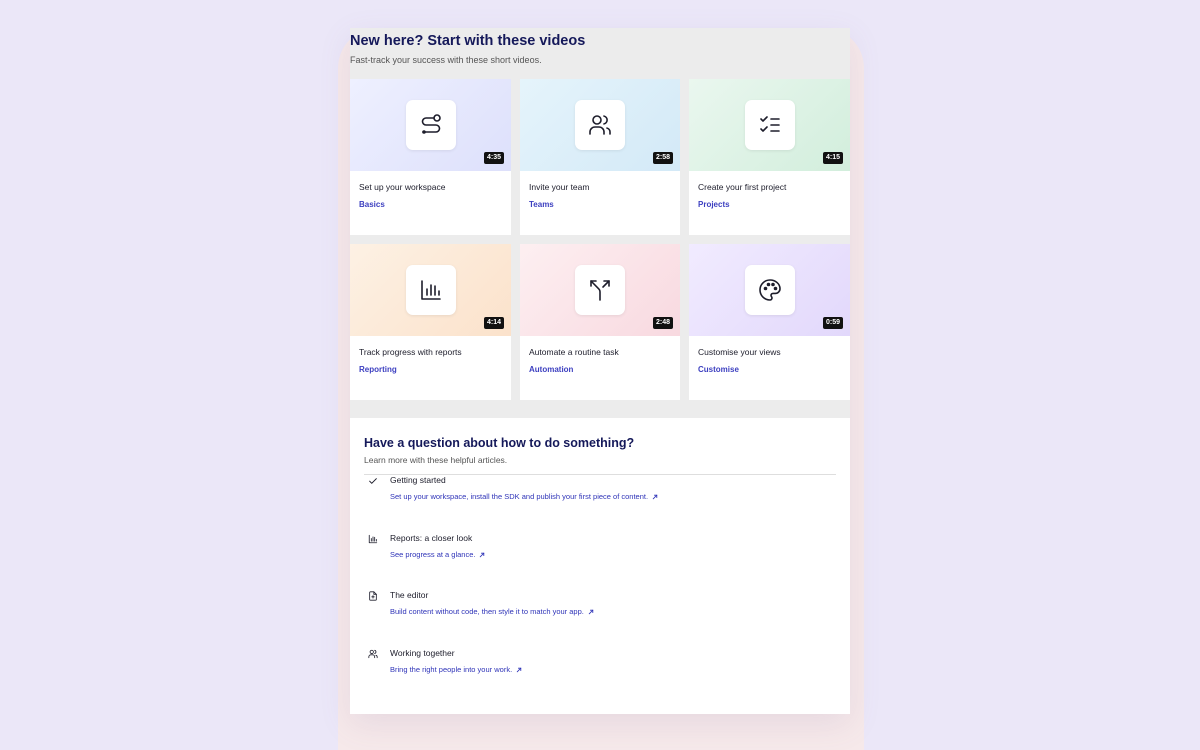 Image resolution: width=1200 pixels, height=750 pixels. I want to click on video-duration: 0:59, so click(832, 323).